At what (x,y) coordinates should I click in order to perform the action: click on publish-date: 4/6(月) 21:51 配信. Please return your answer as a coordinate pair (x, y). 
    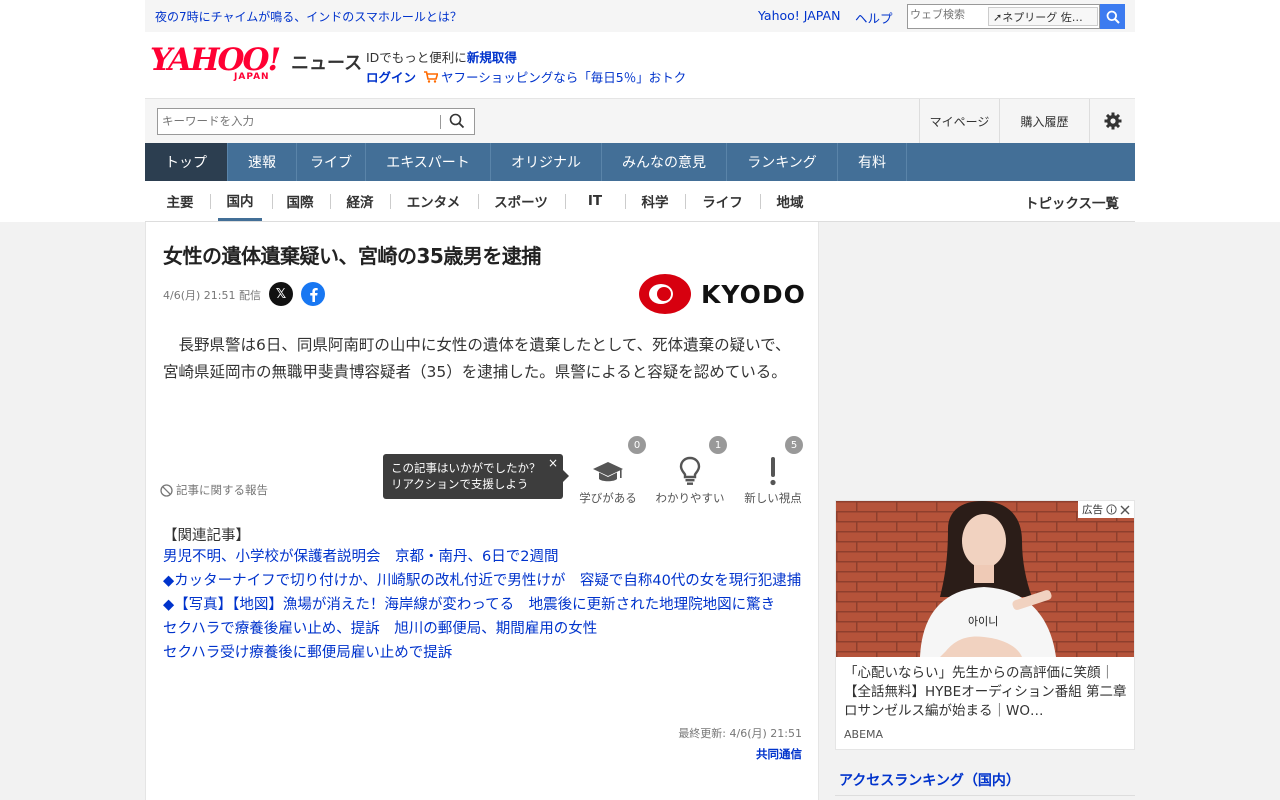
    Looking at the image, I should click on (212, 295).